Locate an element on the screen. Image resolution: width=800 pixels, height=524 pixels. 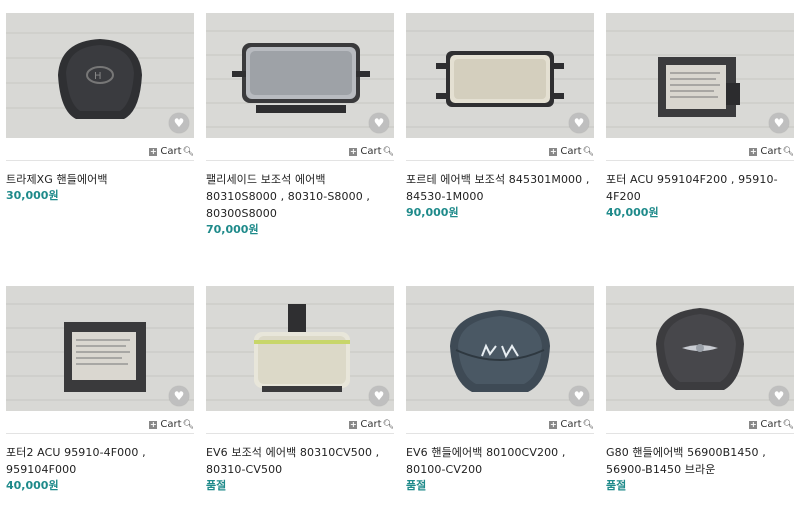
product-title: 트라제XG 핸들에어백 is located at coordinates (100, 179).